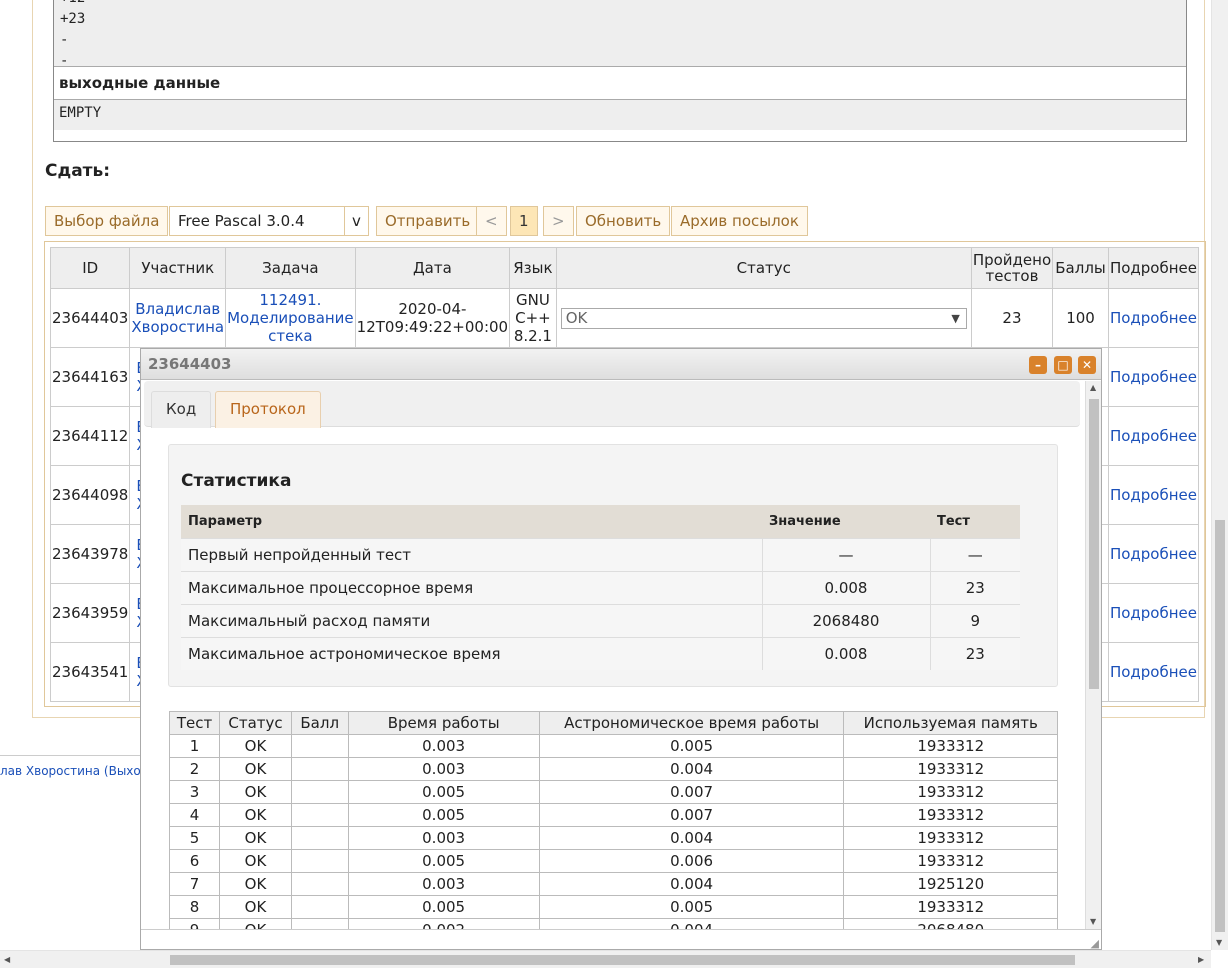  What do you see at coordinates (90, 436) in the screenshot?
I see `run-id: 23644112` at bounding box center [90, 436].